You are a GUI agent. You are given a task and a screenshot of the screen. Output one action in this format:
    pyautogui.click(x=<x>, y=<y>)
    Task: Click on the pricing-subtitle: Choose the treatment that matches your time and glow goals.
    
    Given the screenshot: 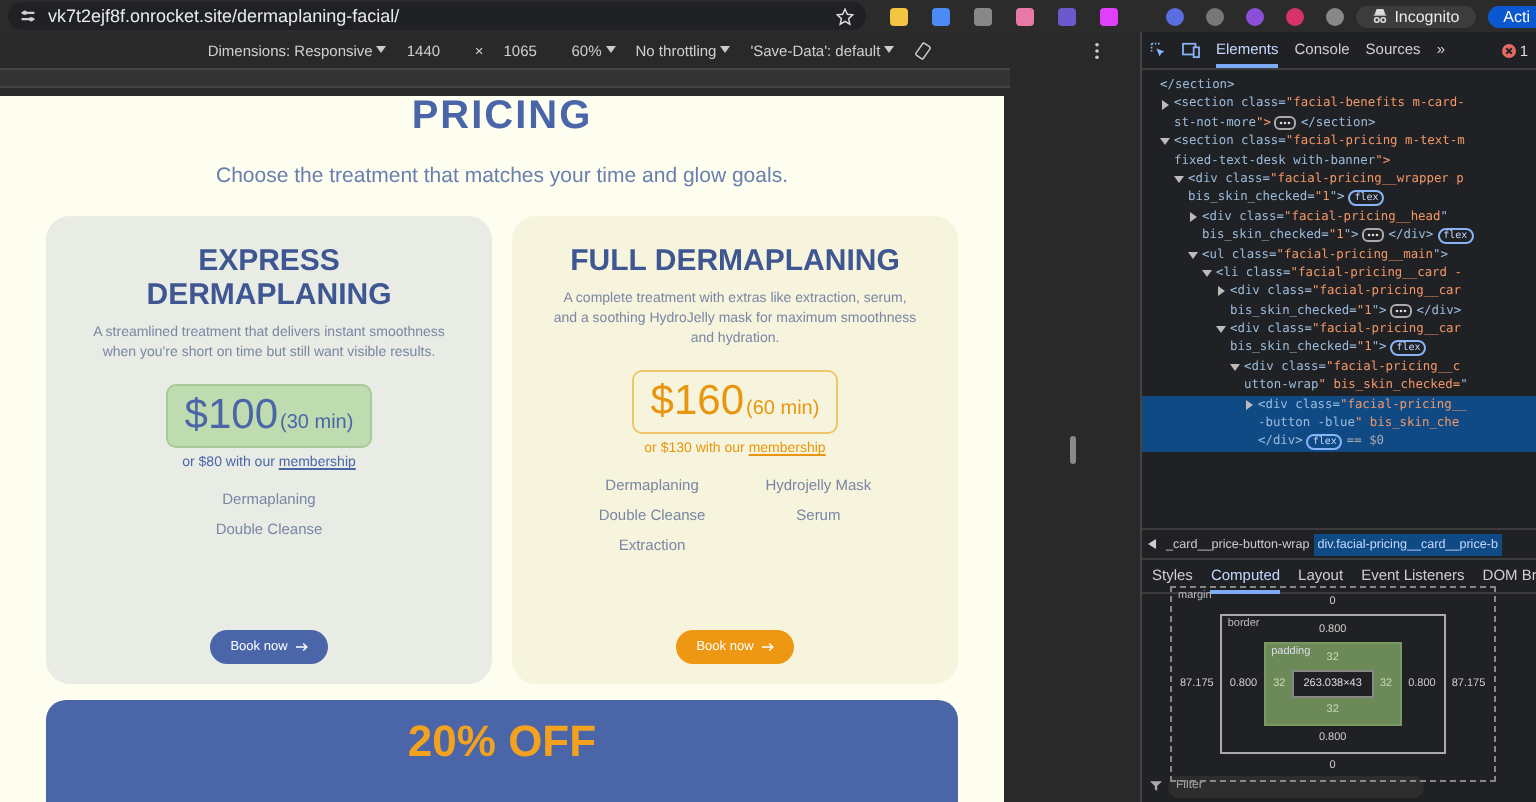 What is the action you would take?
    pyautogui.click(x=502, y=176)
    